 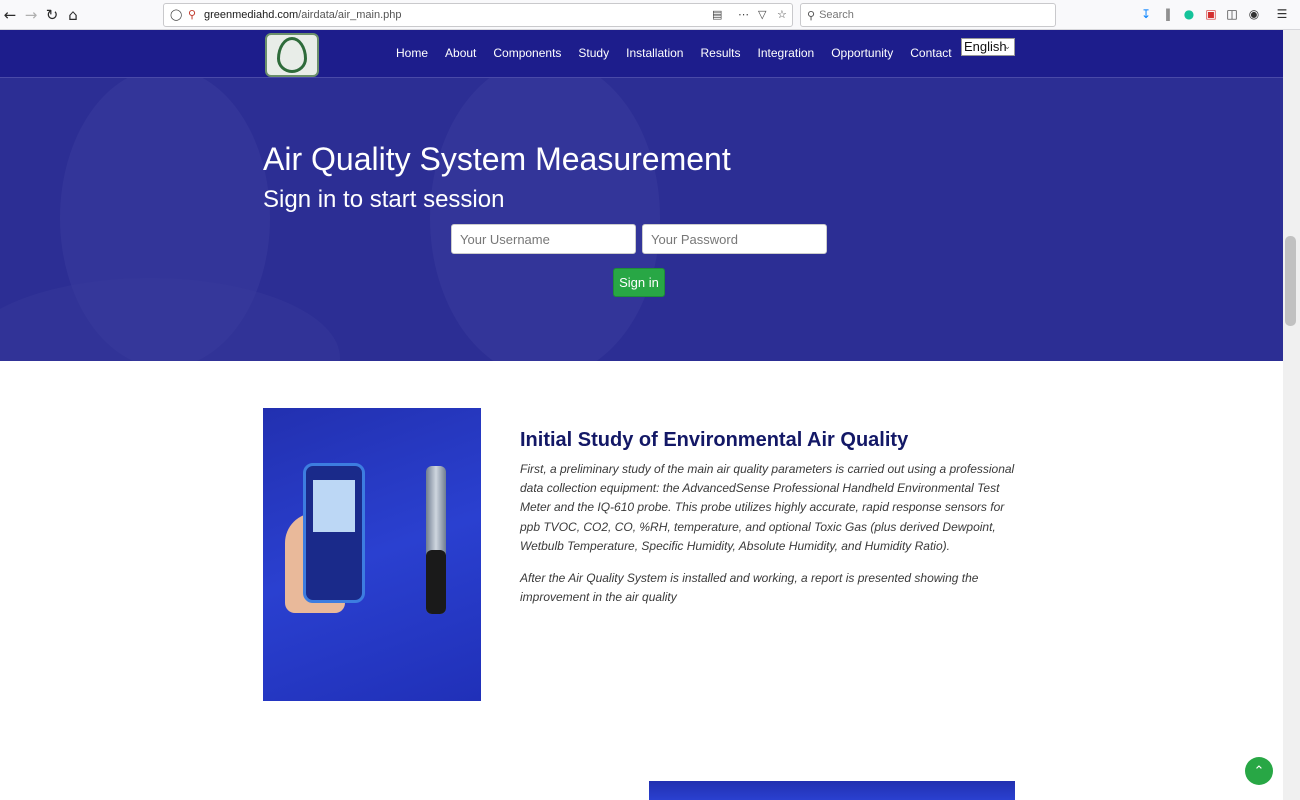 What do you see at coordinates (10, 15) in the screenshot?
I see `back-icon: ←` at bounding box center [10, 15].